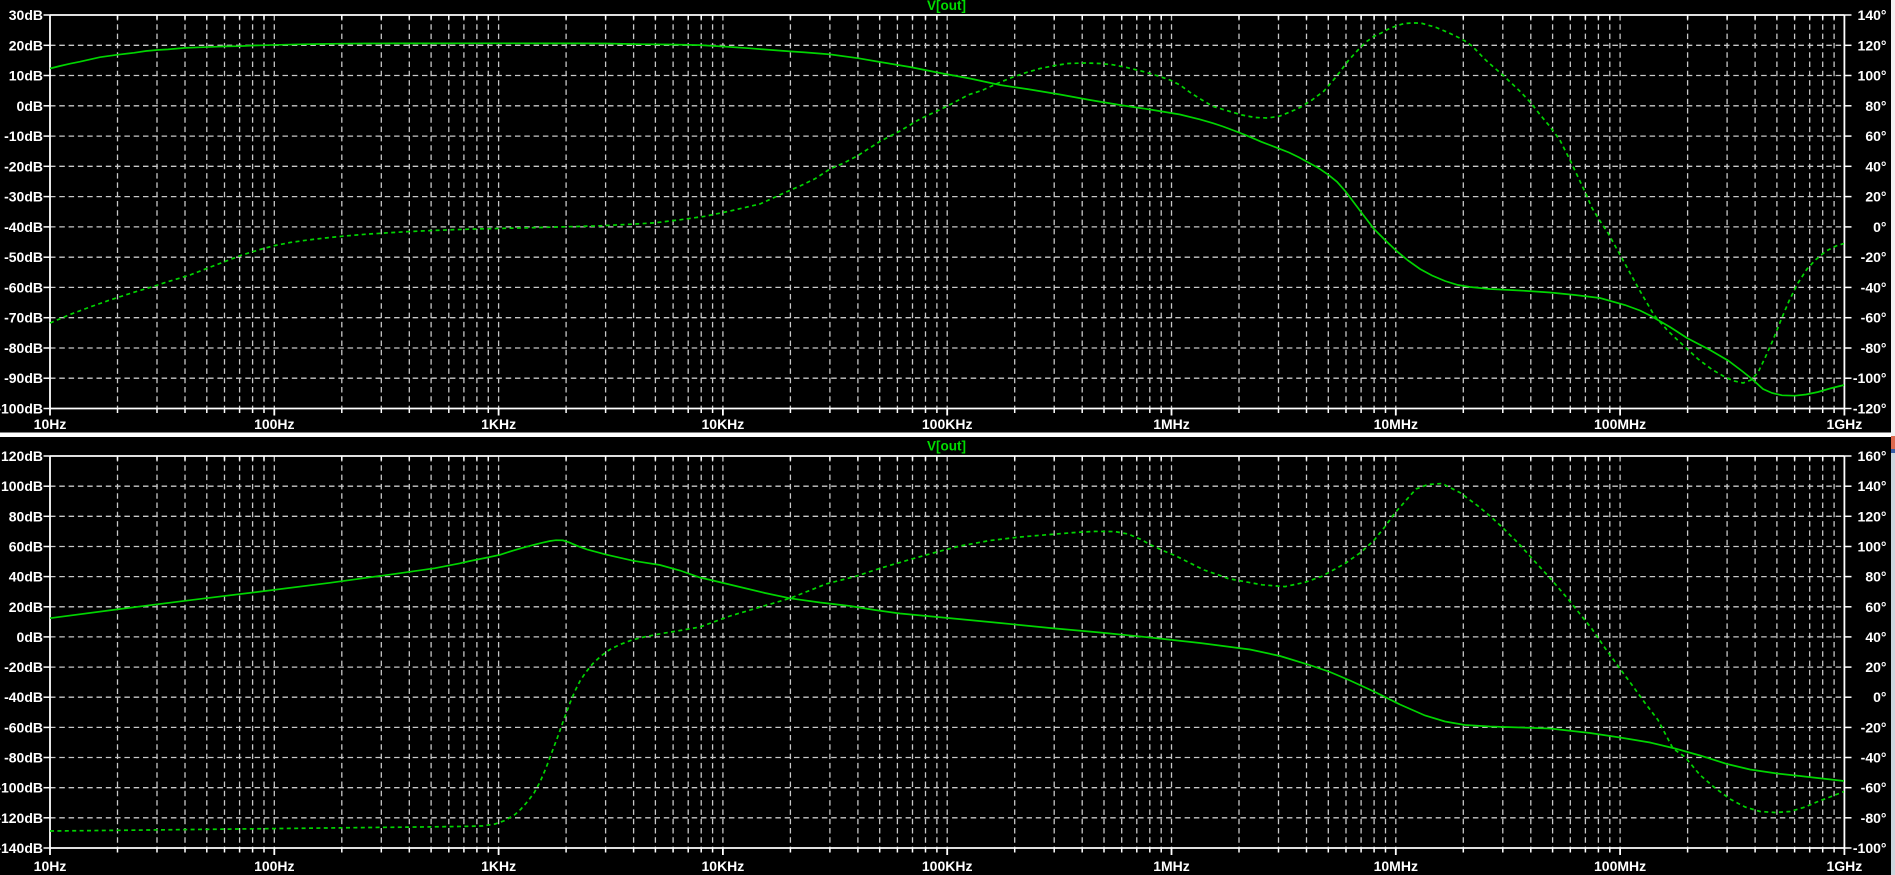 This screenshot has height=875, width=1895. What do you see at coordinates (26, 76) in the screenshot?
I see `svg-text: 10dB` at bounding box center [26, 76].